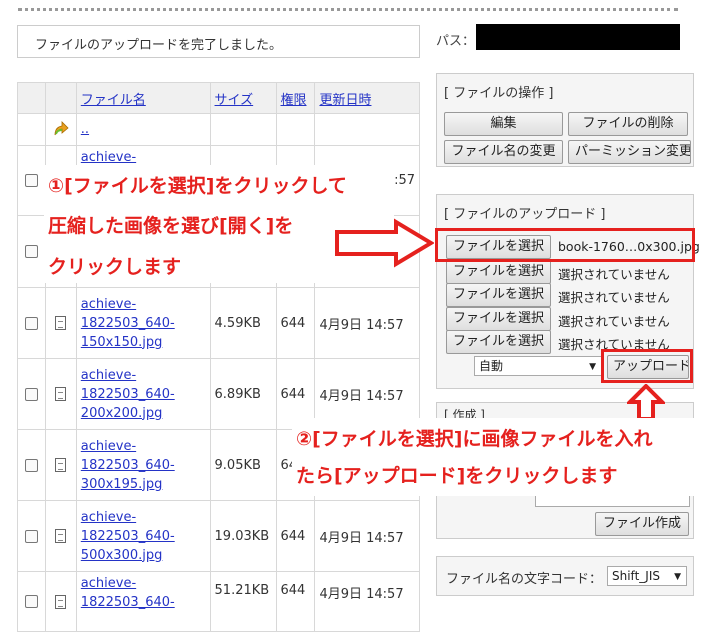 Image resolution: width=709 pixels, height=632 pixels. Describe the element at coordinates (498, 342) in the screenshot. I see `choose-file-button-5: ファイルを選択` at that location.